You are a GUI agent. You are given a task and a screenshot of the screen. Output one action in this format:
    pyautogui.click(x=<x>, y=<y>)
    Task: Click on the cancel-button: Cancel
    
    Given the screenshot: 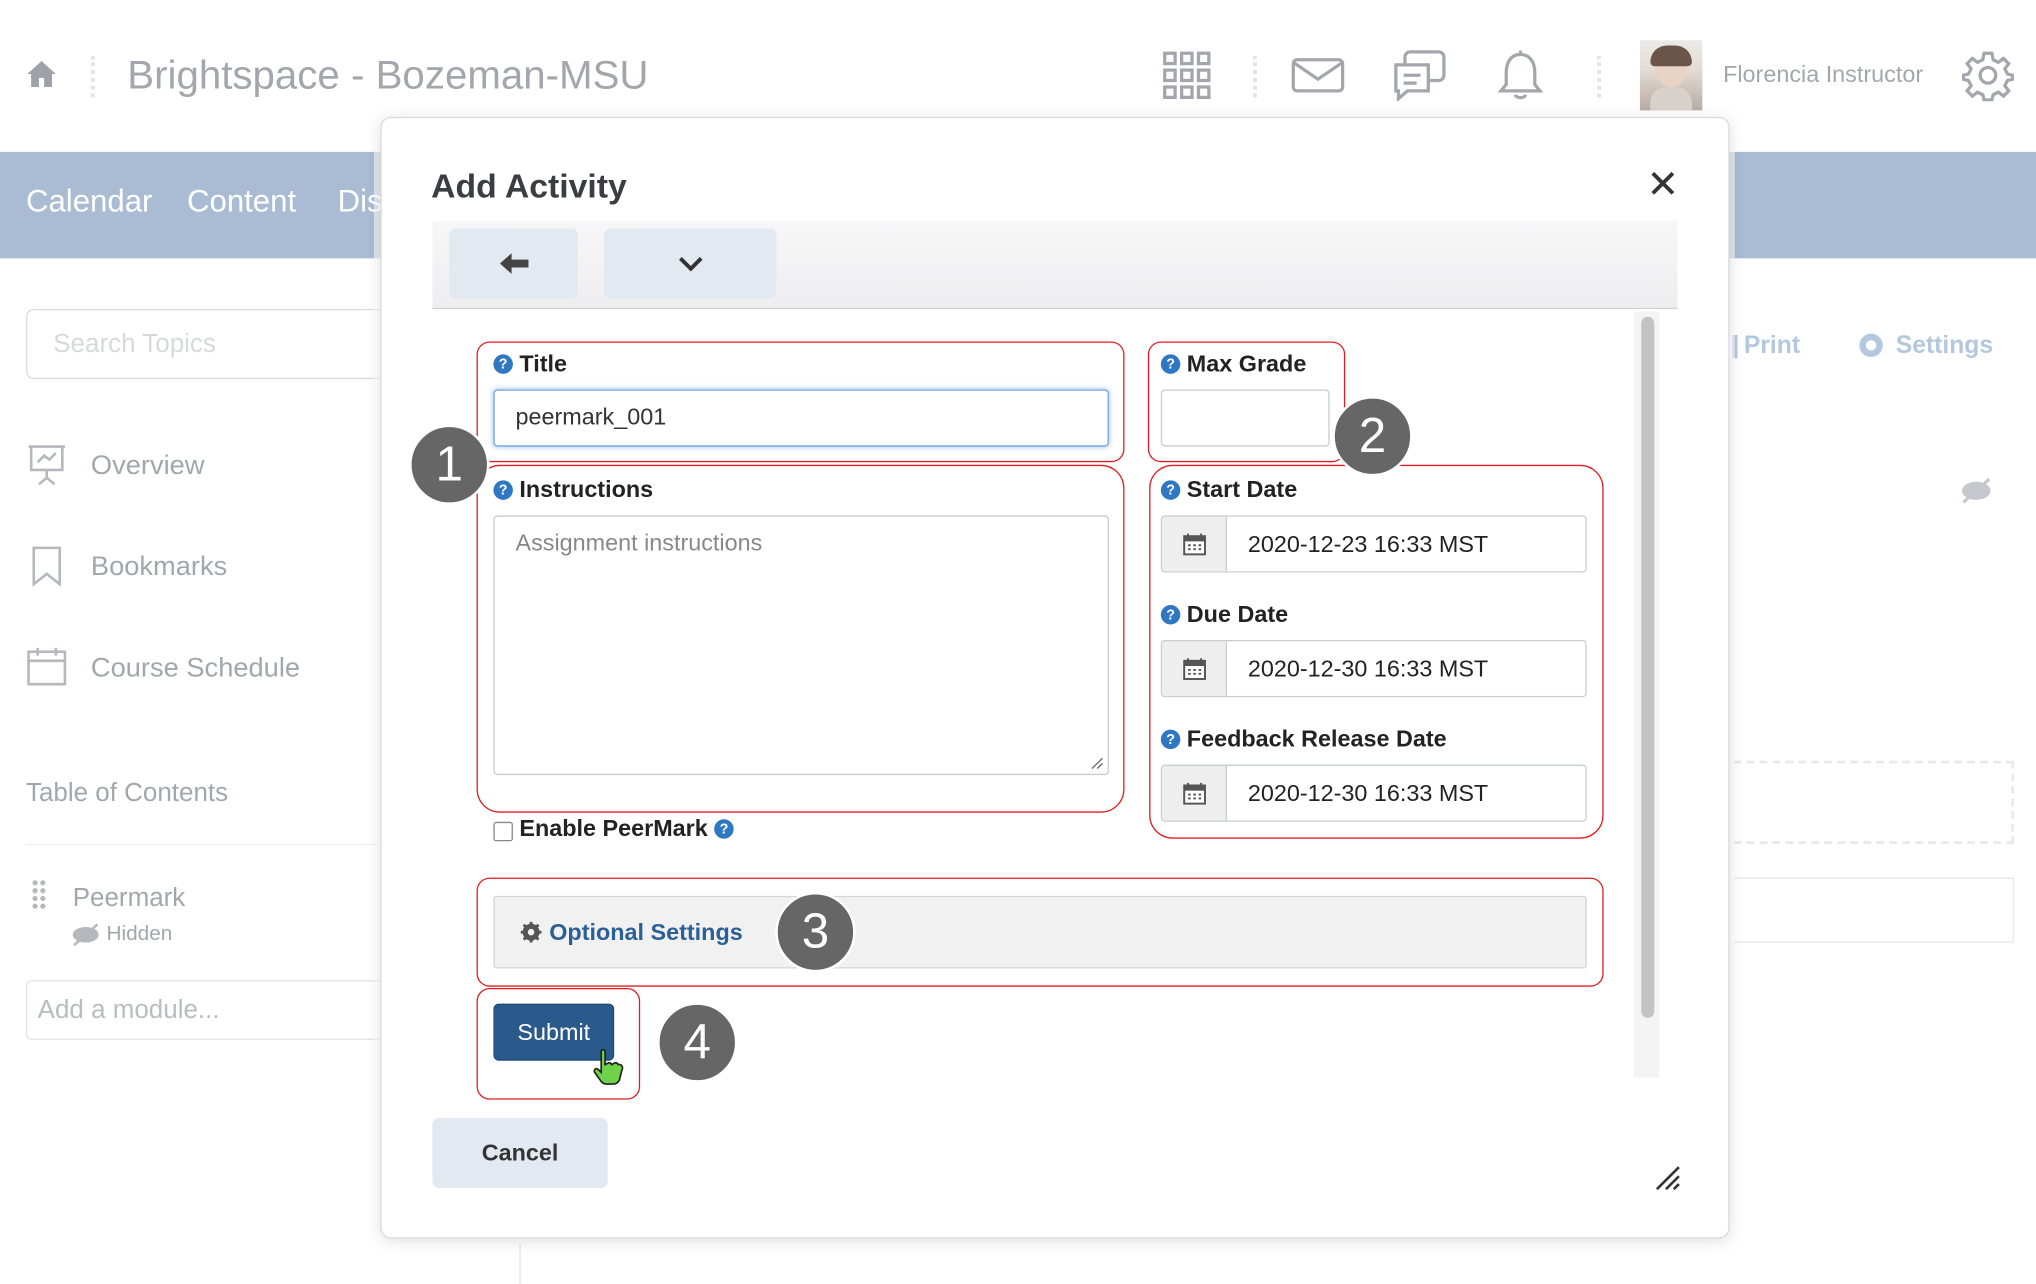 What is the action you would take?
    pyautogui.click(x=520, y=1152)
    